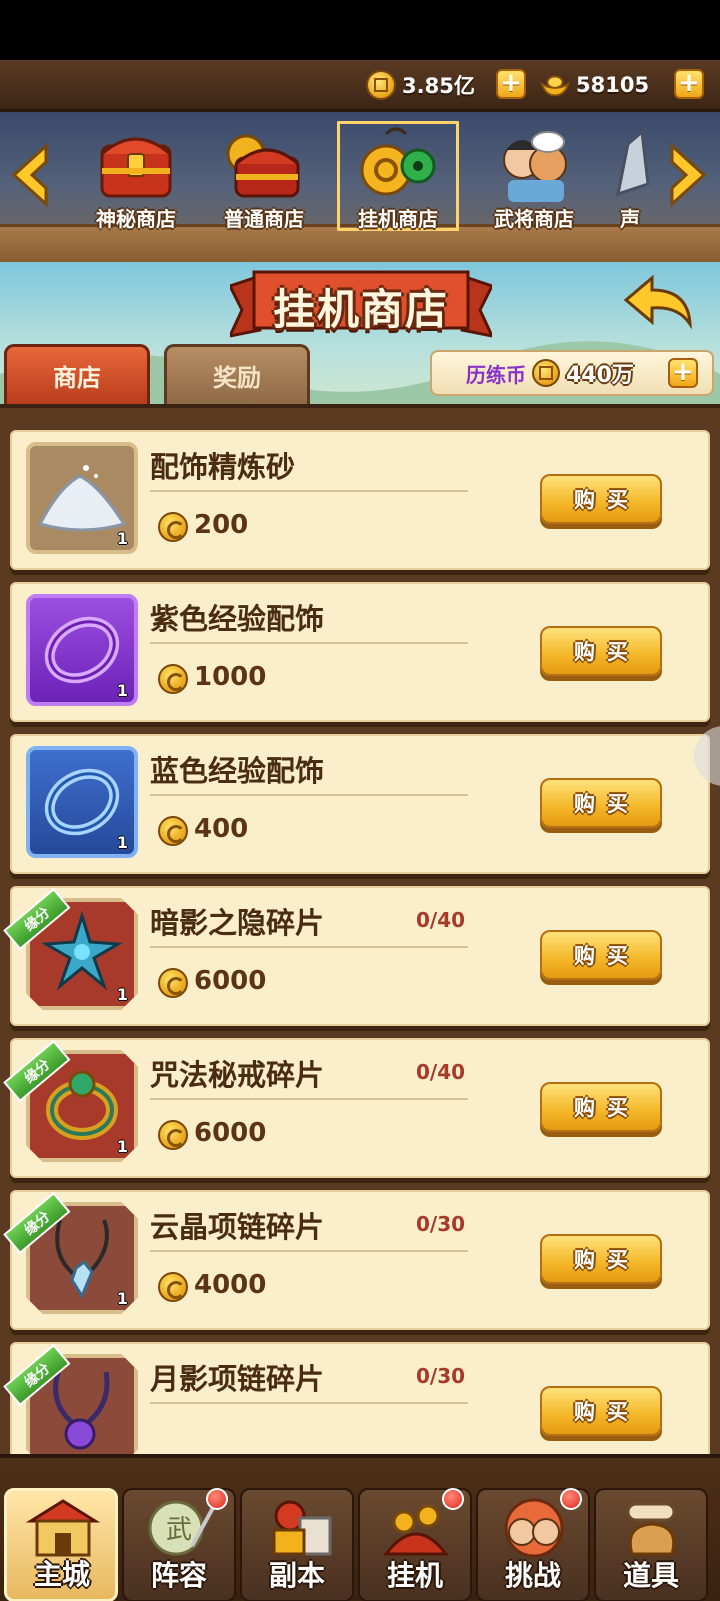 The width and height of the screenshot is (720, 1601). What do you see at coordinates (532, 1575) in the screenshot?
I see `nav-label: 挑战` at bounding box center [532, 1575].